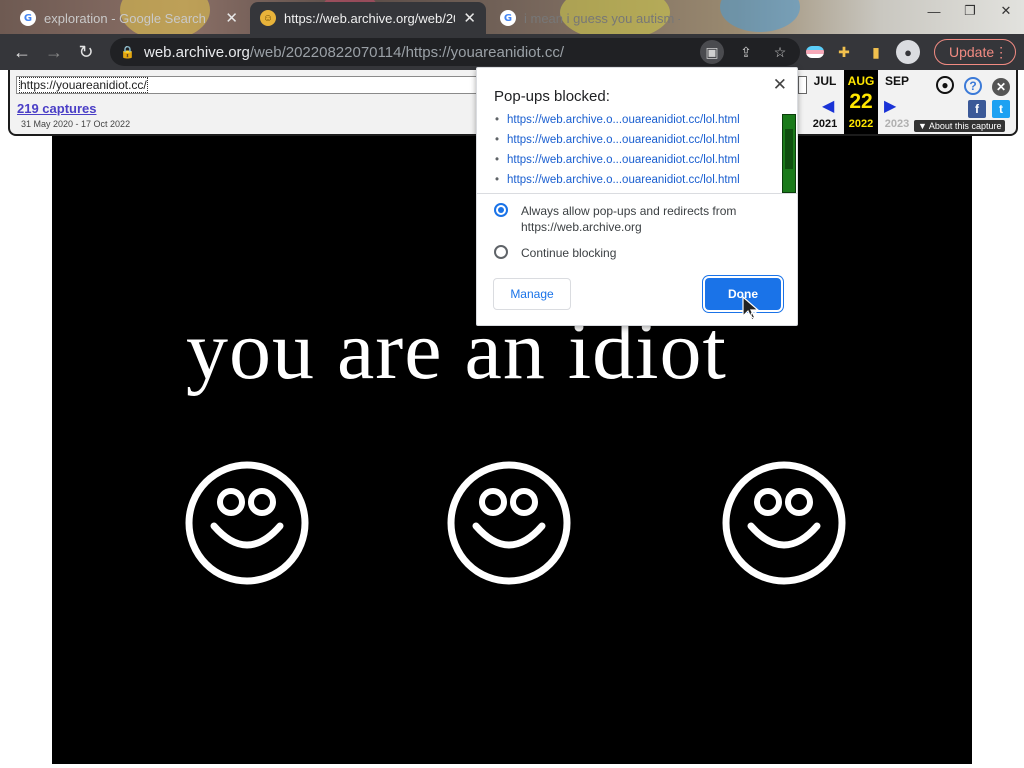 The height and width of the screenshot is (768, 1024). What do you see at coordinates (1001, 109) in the screenshot?
I see `twitter-icon: t` at bounding box center [1001, 109].